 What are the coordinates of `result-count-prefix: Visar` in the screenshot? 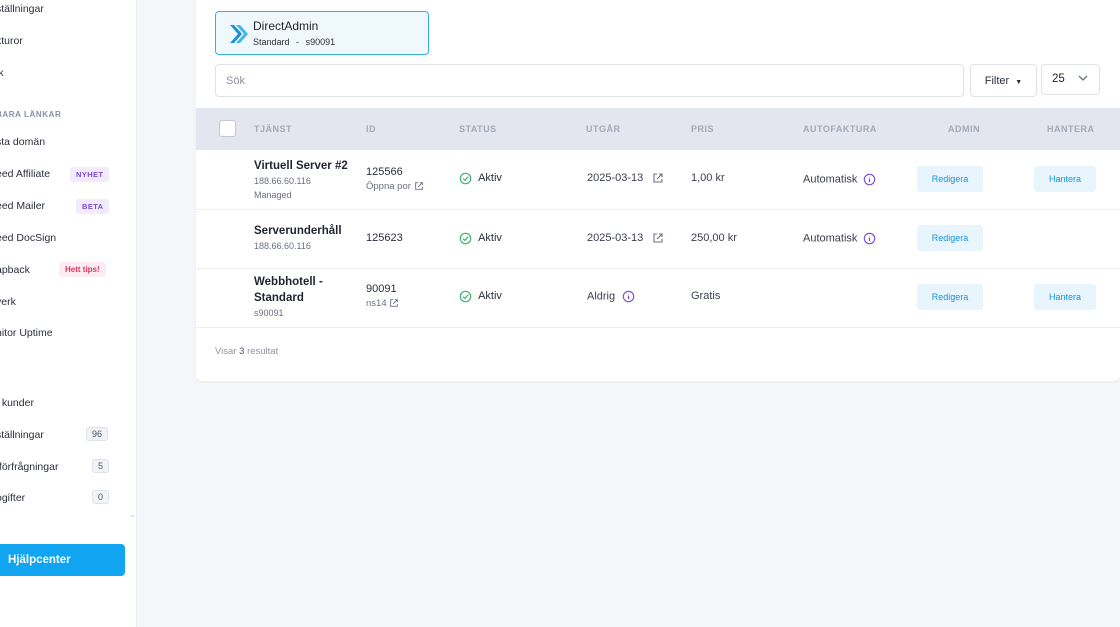 It's located at (226, 351).